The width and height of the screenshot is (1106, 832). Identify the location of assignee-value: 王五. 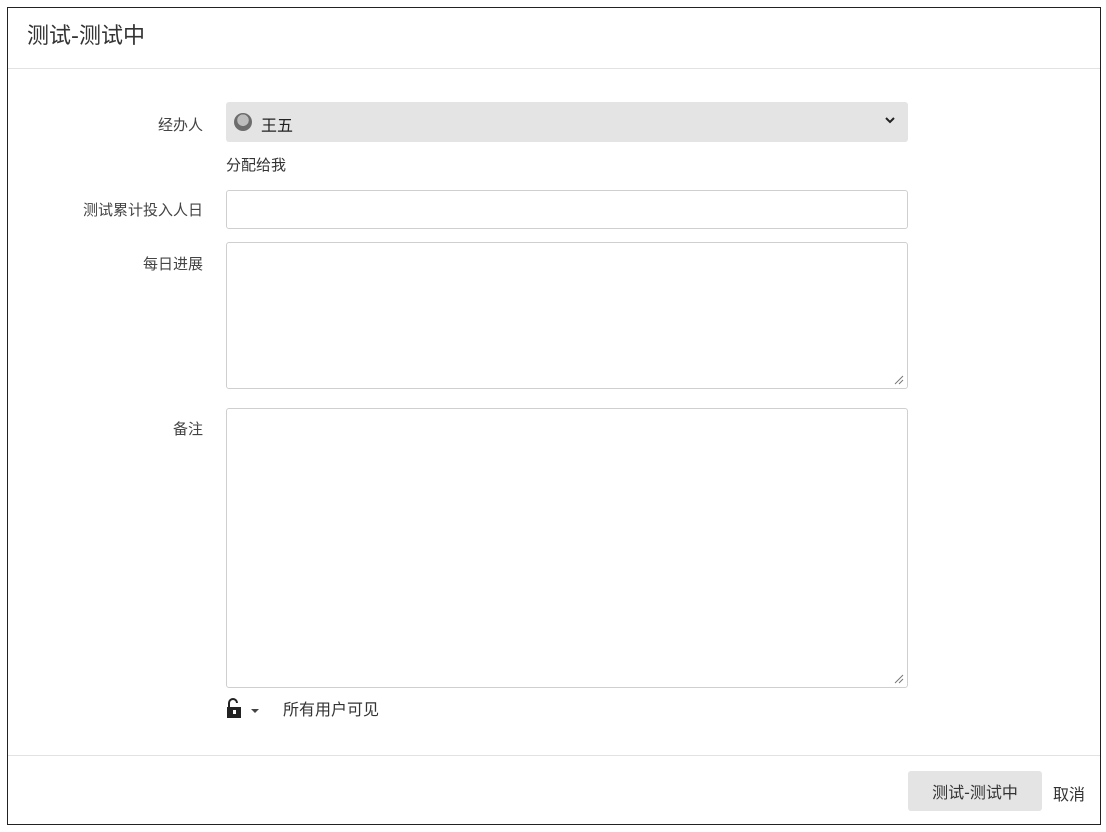
(277, 125).